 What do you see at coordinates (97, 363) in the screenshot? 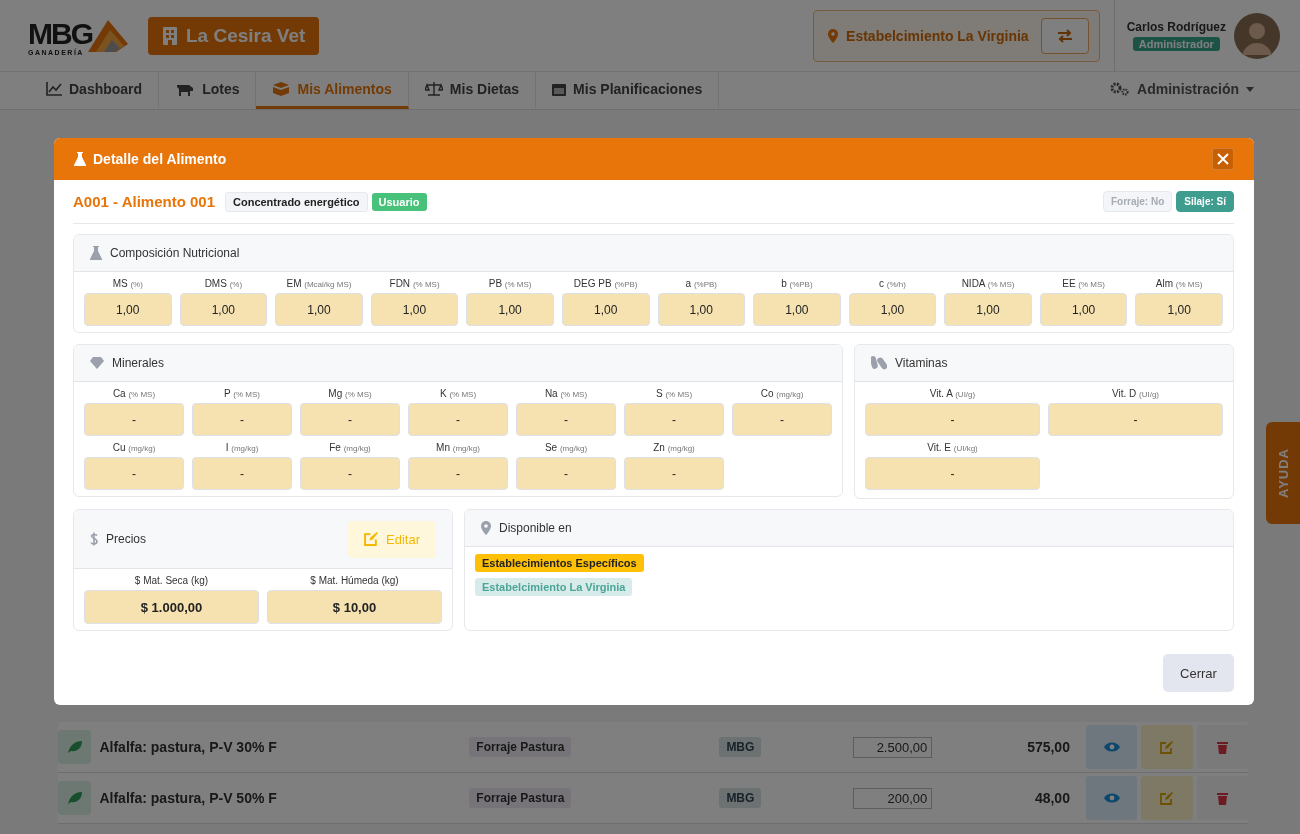
I see `gem-icon` at bounding box center [97, 363].